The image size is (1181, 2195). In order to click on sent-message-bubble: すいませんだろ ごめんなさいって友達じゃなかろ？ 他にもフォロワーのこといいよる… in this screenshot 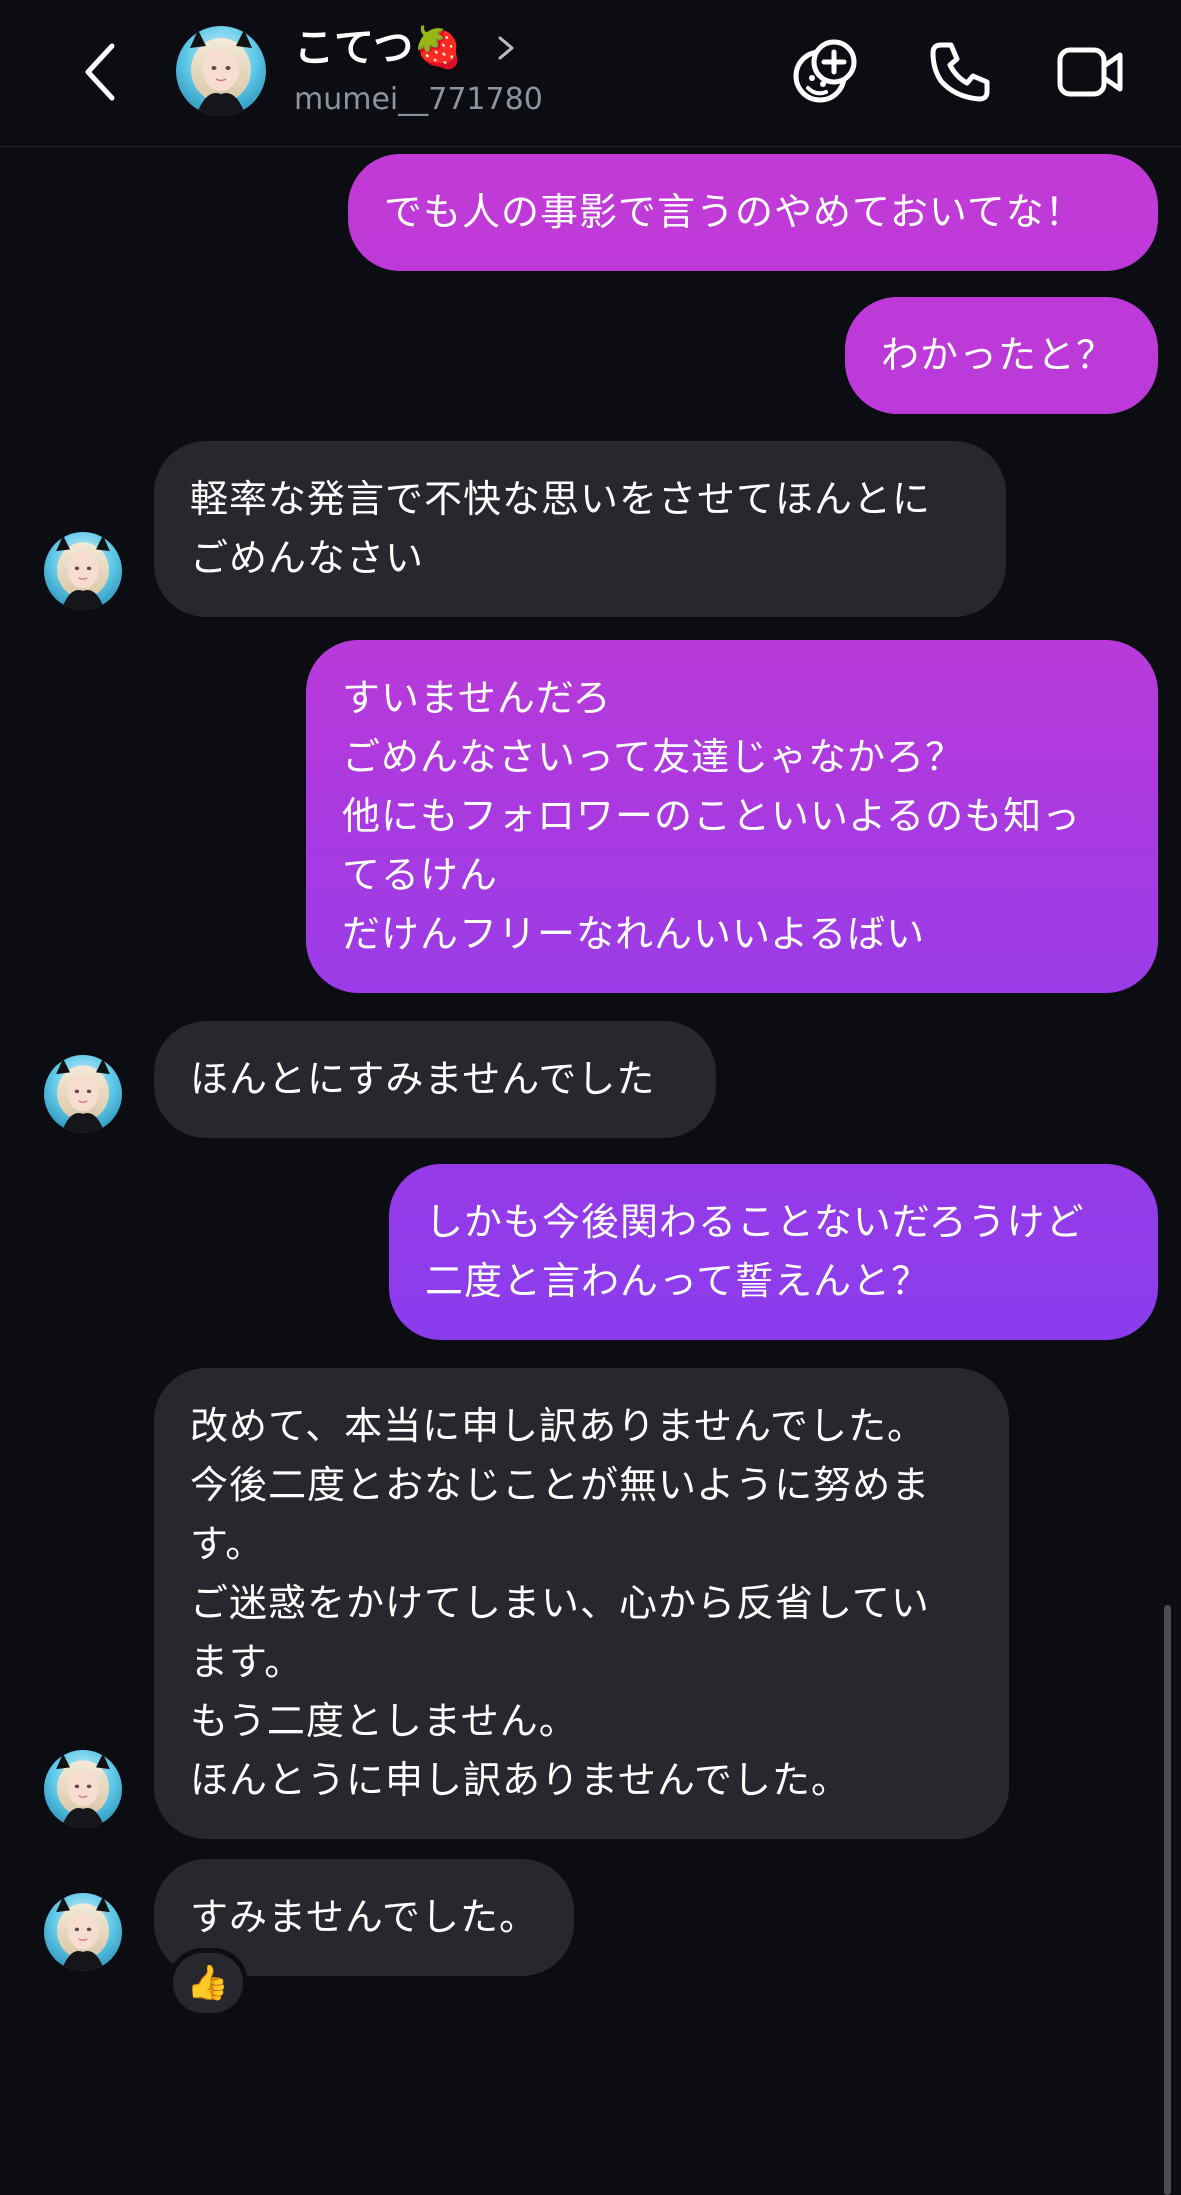, I will do `click(732, 816)`.